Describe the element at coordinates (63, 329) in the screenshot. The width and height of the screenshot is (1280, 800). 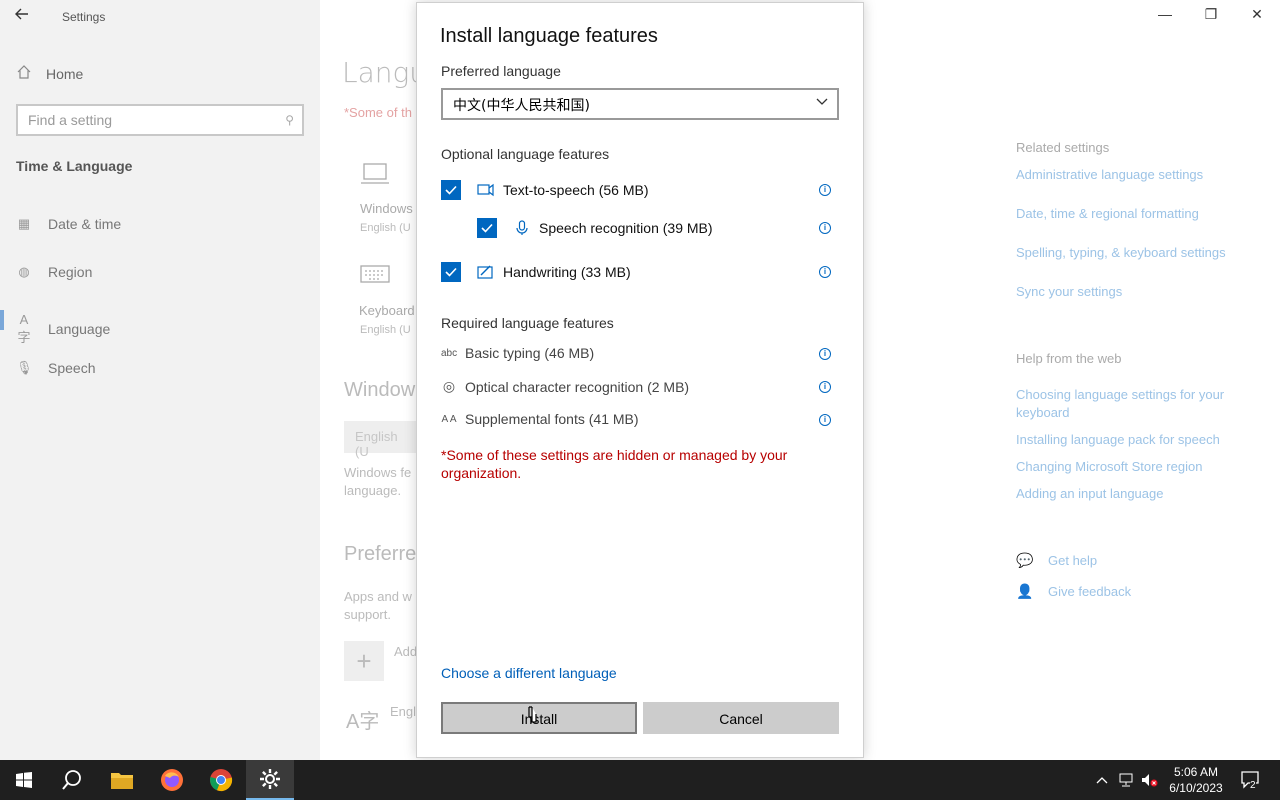
I see `sidebar-item-language: A字 Language` at that location.